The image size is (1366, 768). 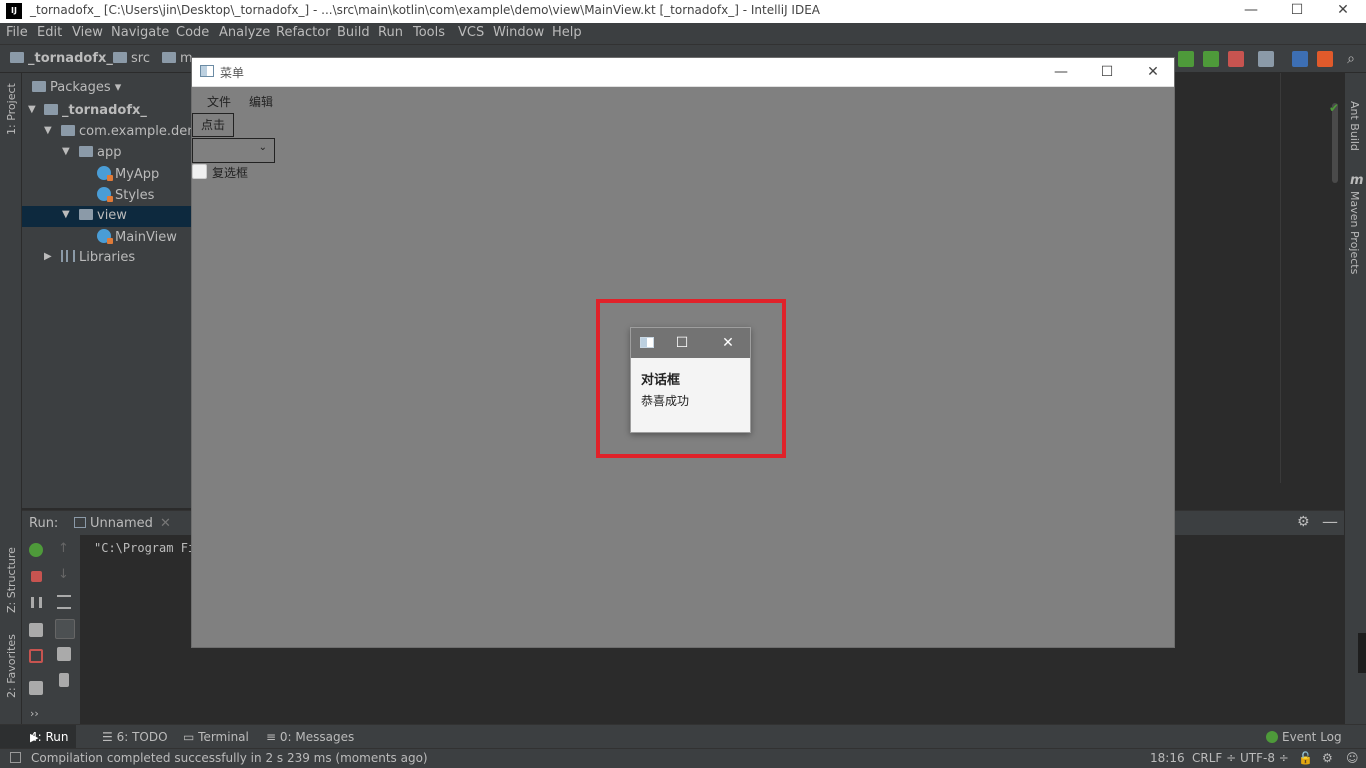 I want to click on menu-file: File, so click(x=17, y=32).